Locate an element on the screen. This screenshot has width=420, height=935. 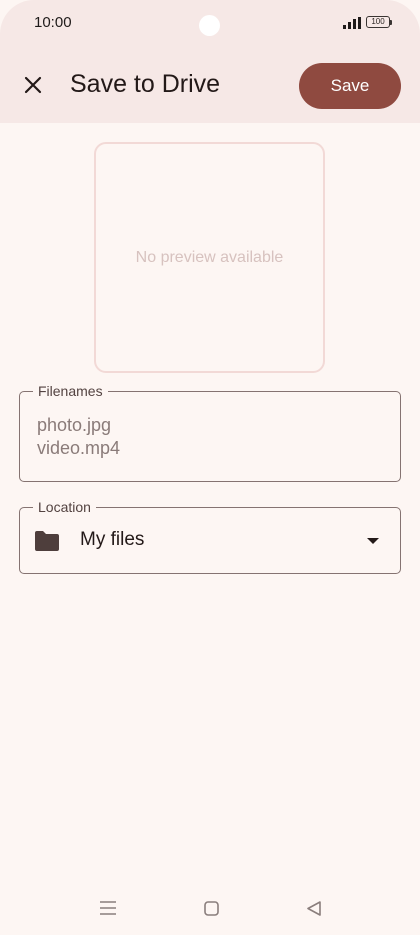
battery-level: 100 is located at coordinates (378, 21).